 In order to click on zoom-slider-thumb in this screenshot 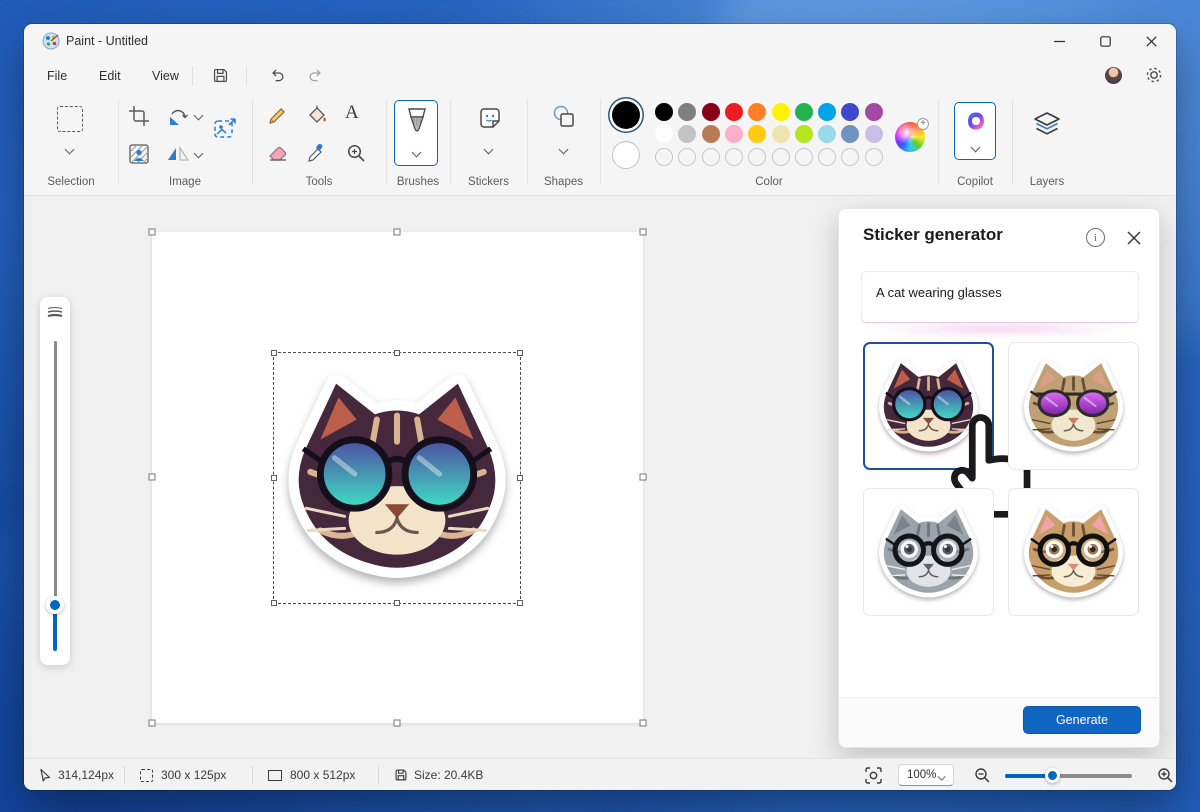, I will do `click(1052, 775)`.